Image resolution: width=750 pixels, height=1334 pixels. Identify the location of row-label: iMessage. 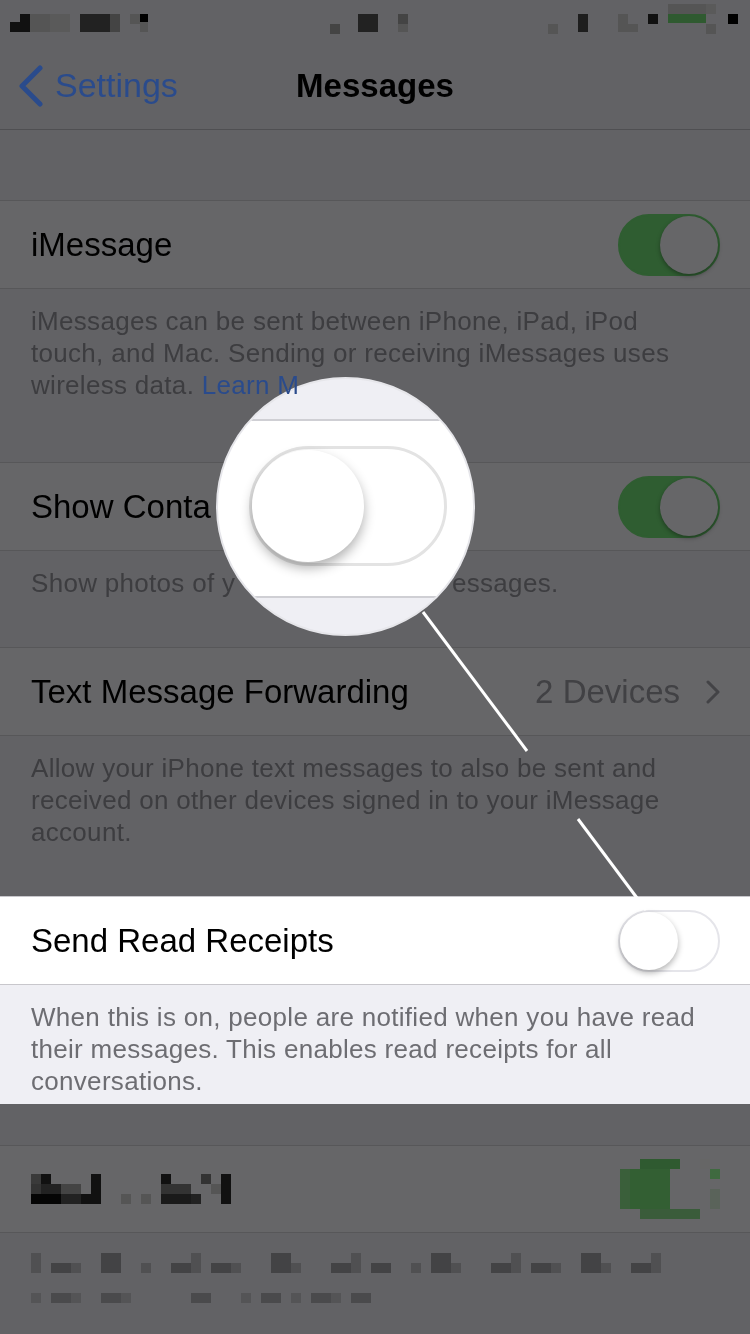
(102, 244).